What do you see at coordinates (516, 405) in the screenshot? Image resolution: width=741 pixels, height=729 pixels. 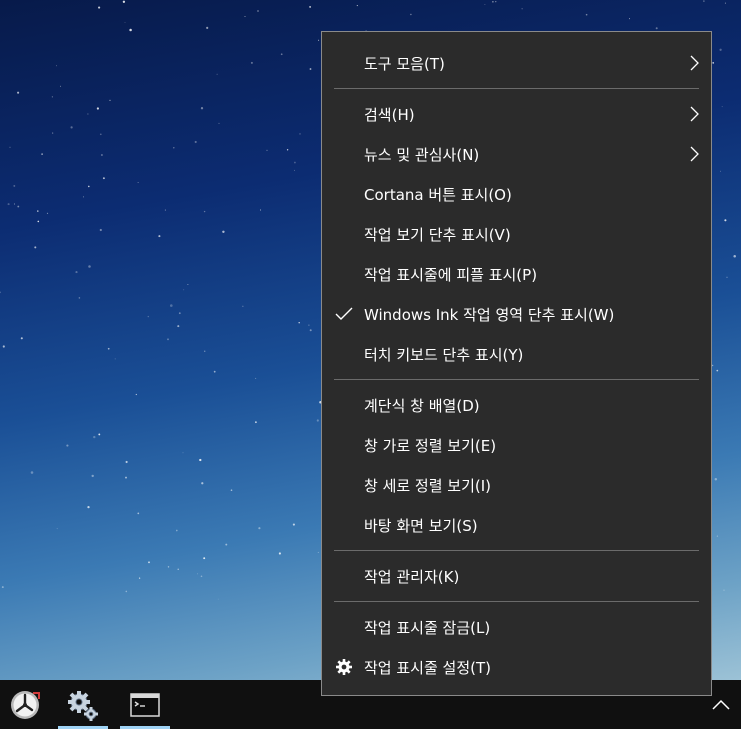 I see `menu-item: 계단식 창 배열(D)` at bounding box center [516, 405].